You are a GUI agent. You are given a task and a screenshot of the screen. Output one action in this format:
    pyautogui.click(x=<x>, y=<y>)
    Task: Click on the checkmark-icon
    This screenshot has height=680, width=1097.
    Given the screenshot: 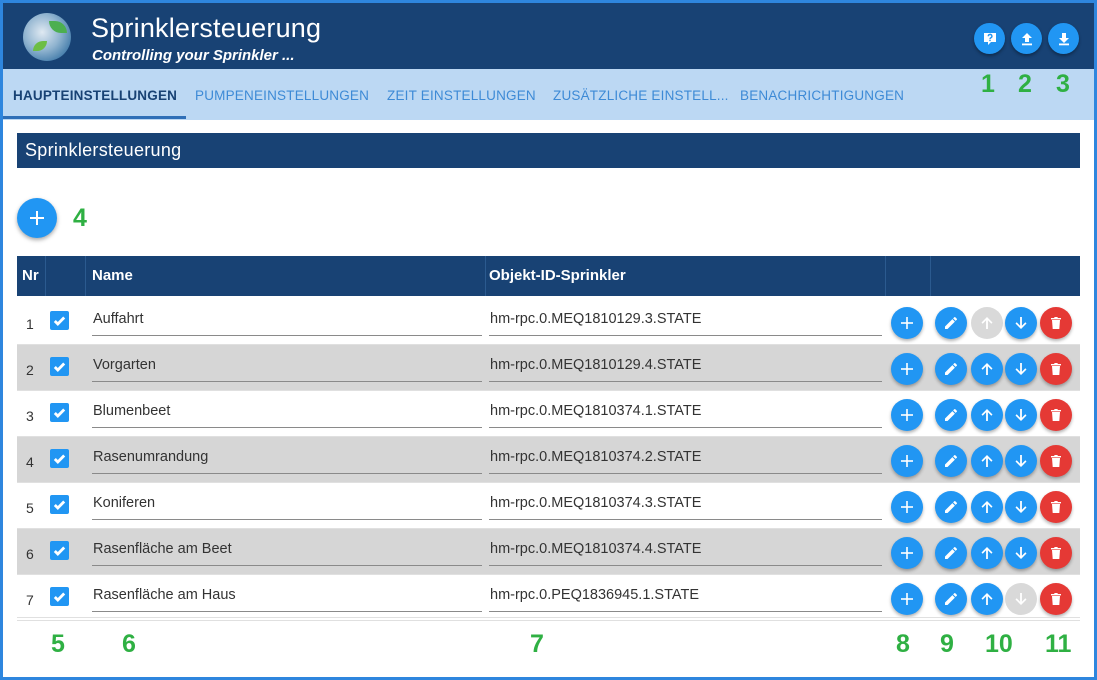 What is the action you would take?
    pyautogui.click(x=59, y=459)
    